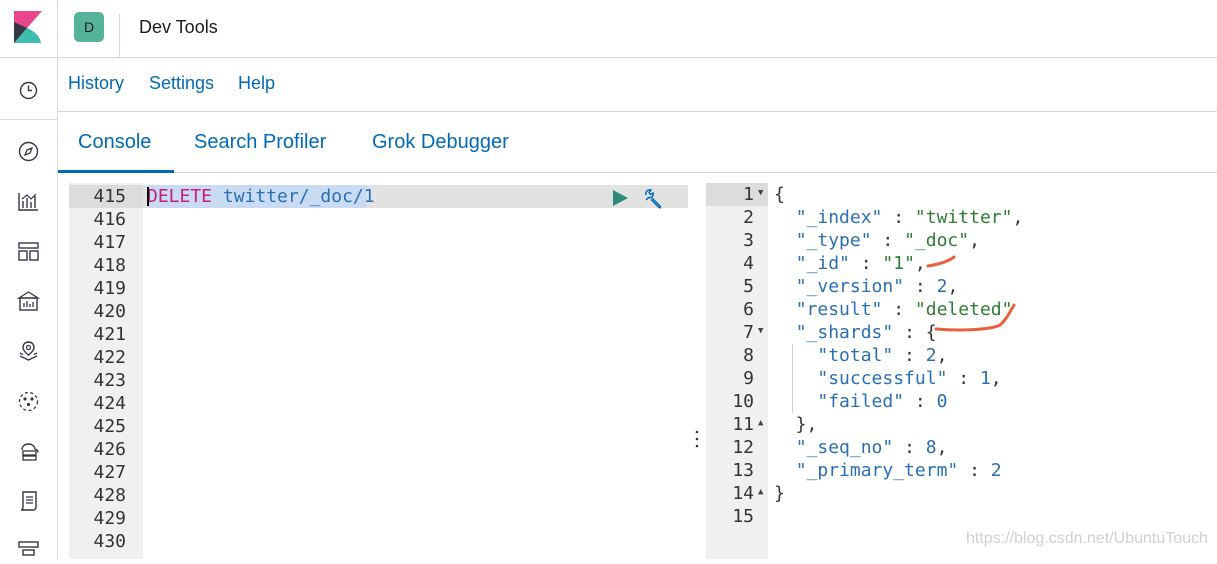 The height and width of the screenshot is (564, 1217). I want to click on json-line: "_version" : 2,, so click(877, 286).